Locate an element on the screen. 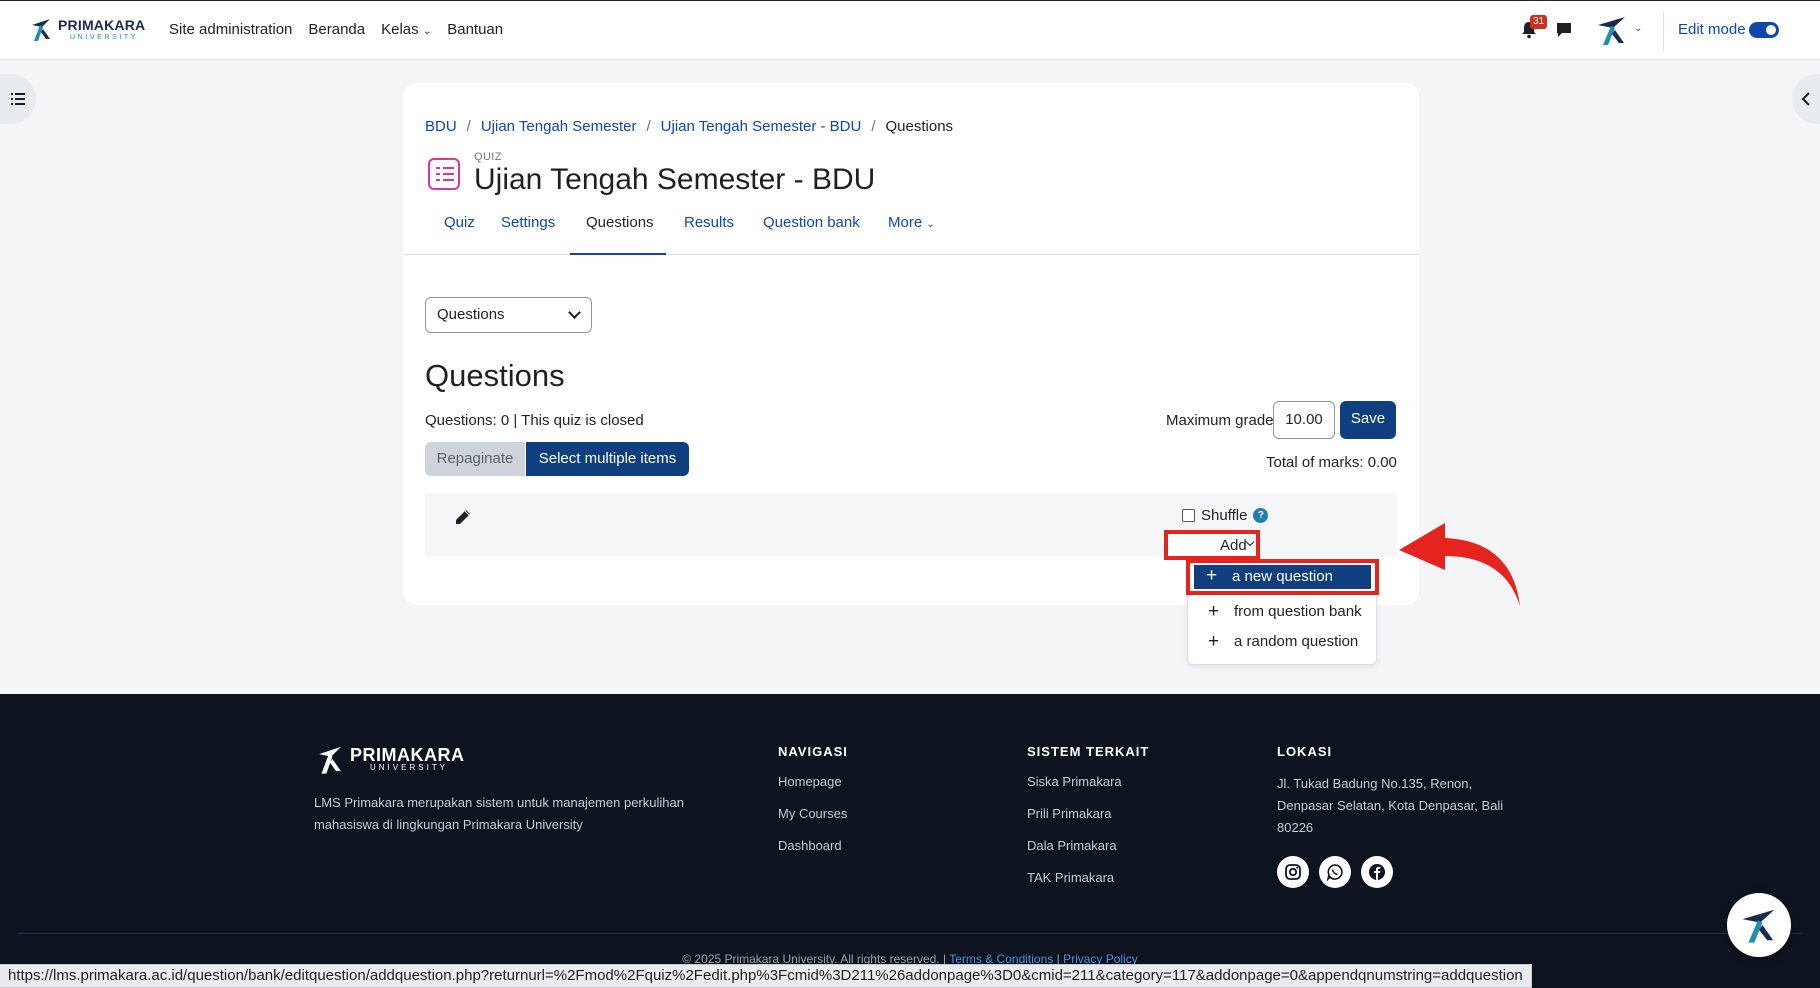 The image size is (1820, 988). quiz-status-text: Questions: 0 | This quiz is closed is located at coordinates (534, 420).